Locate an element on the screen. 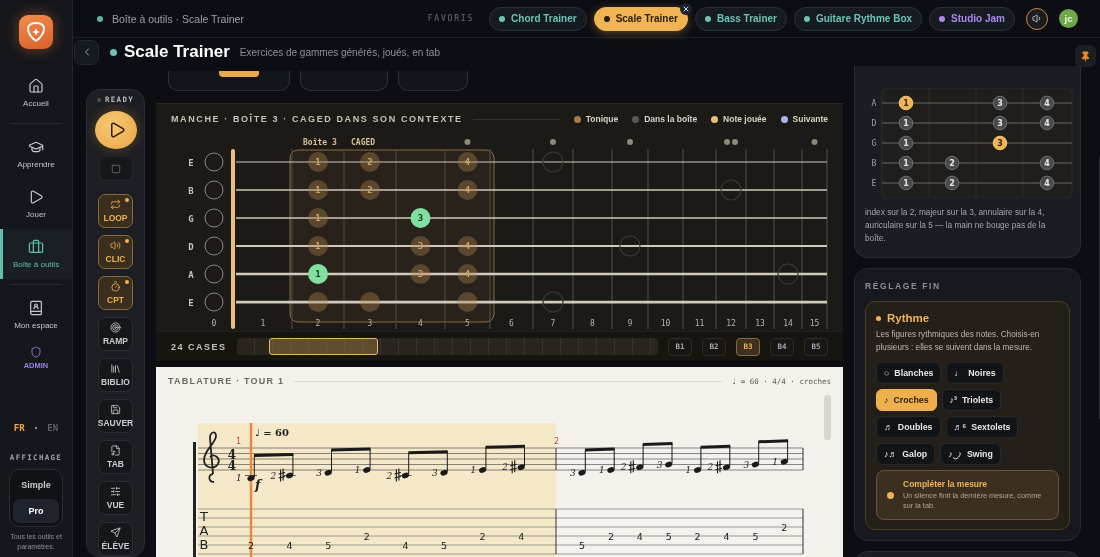 Image resolution: width=1100 pixels, height=557 pixels. tool-button: SAUVER is located at coordinates (115, 416).